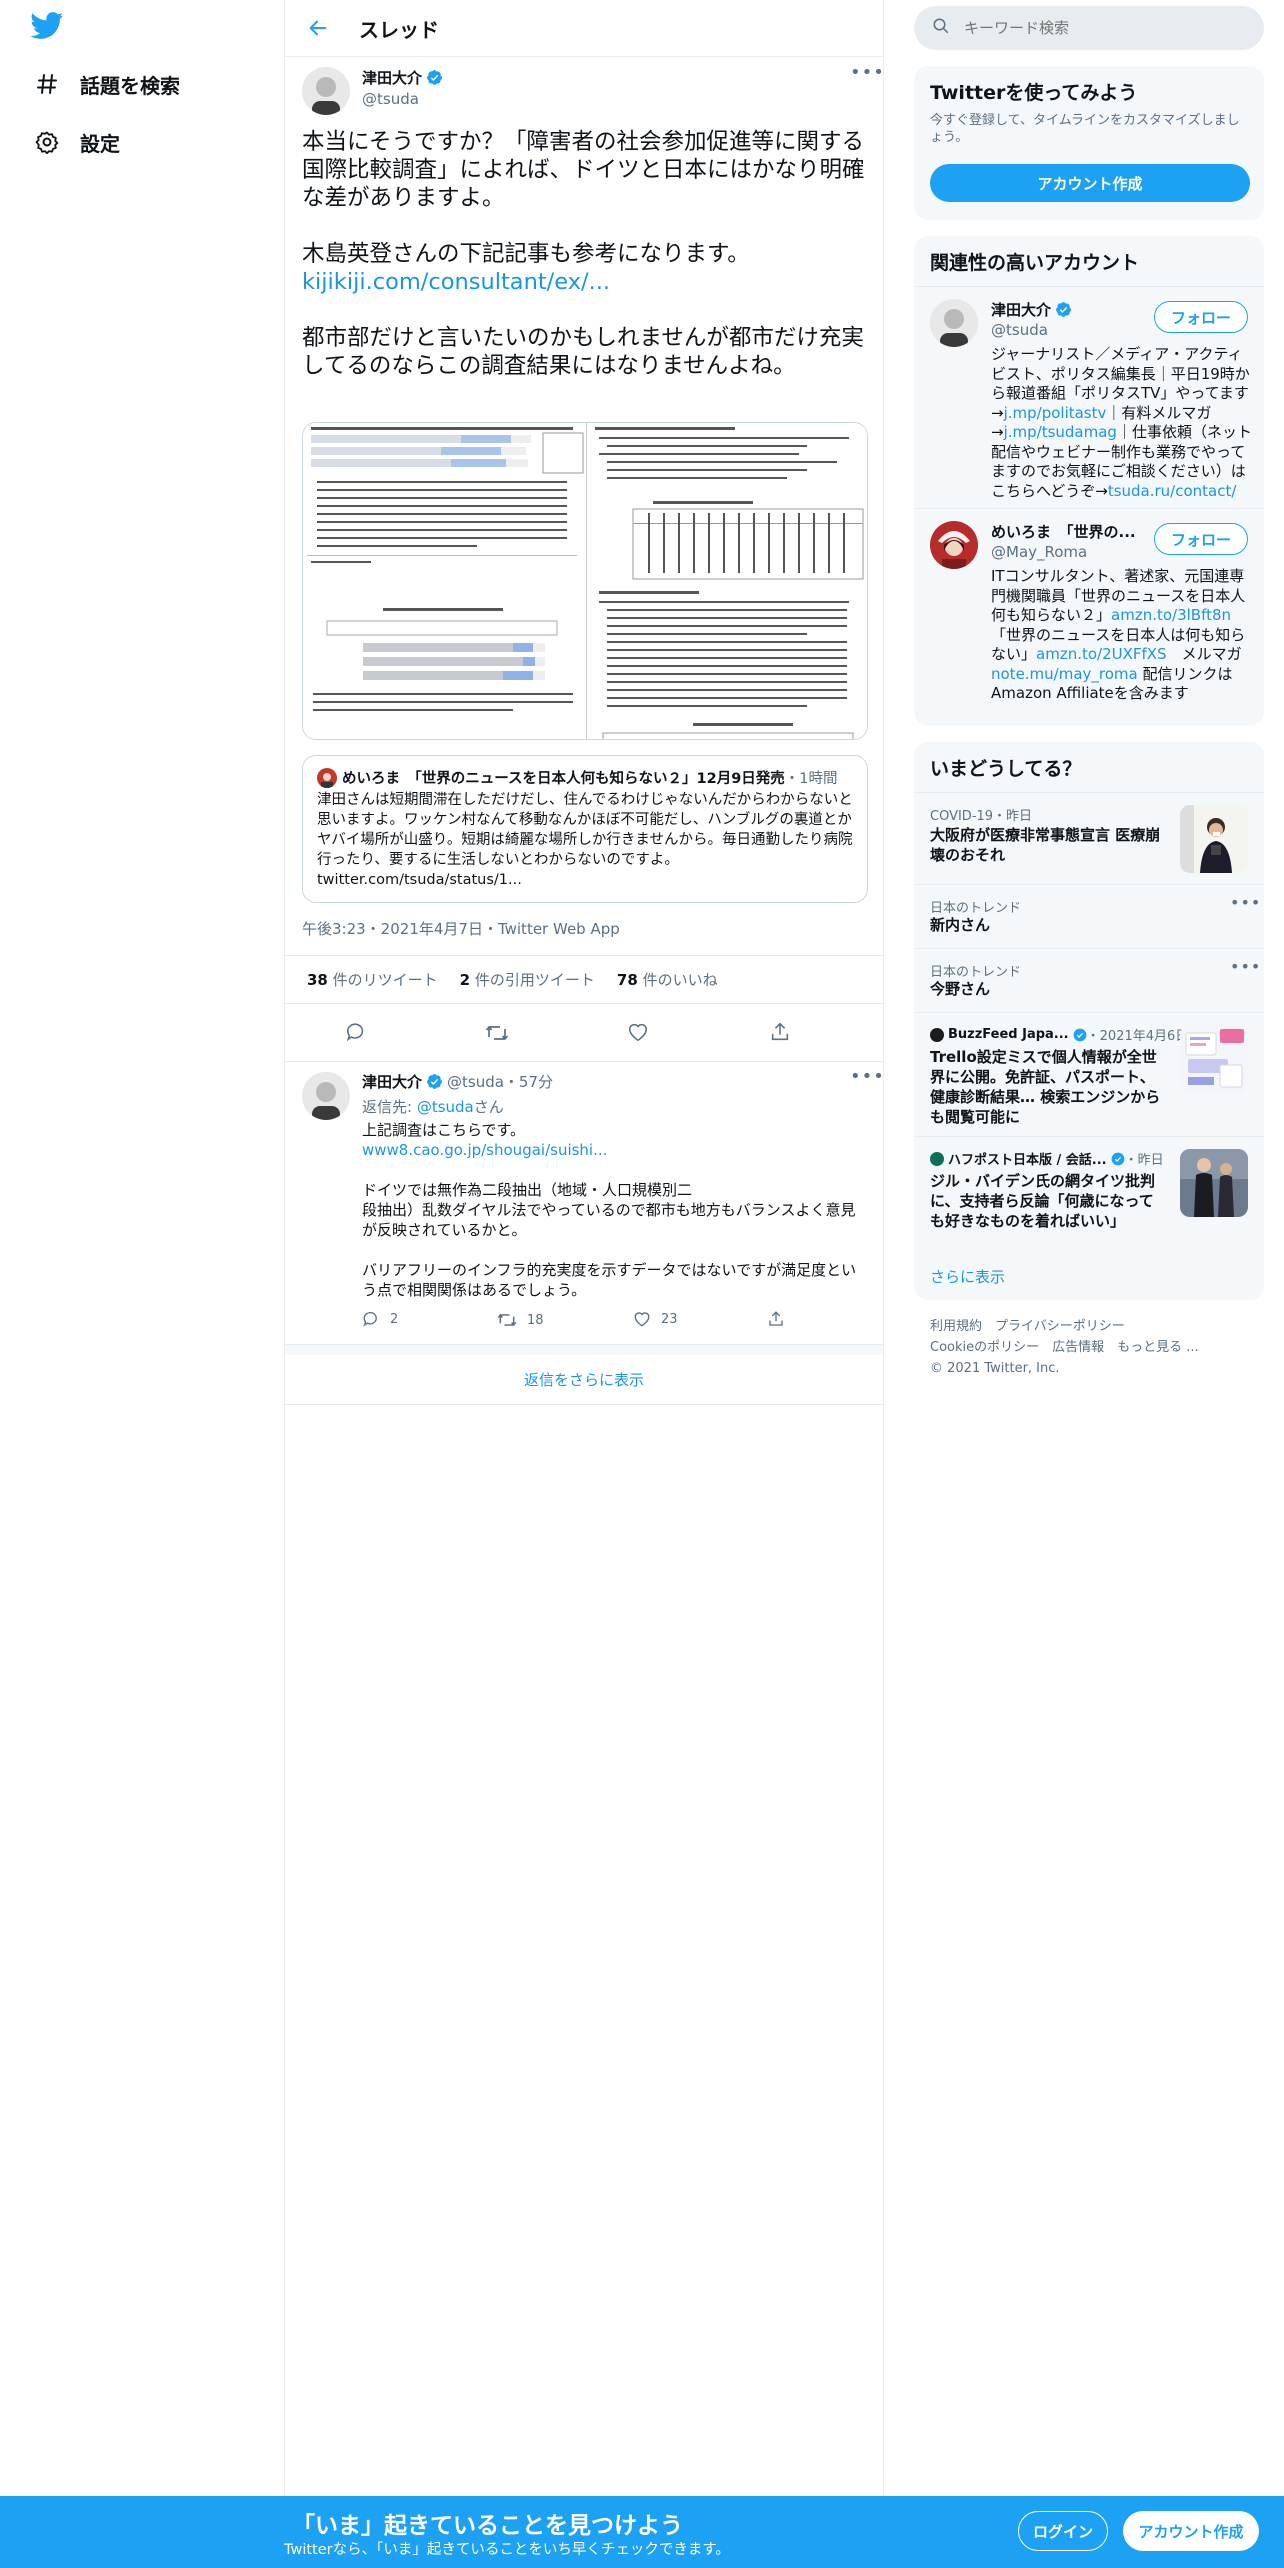 The width and height of the screenshot is (1284, 2568). Describe the element at coordinates (1060, 432) in the screenshot. I see `bio-link: j.mp/tsudamag` at that location.